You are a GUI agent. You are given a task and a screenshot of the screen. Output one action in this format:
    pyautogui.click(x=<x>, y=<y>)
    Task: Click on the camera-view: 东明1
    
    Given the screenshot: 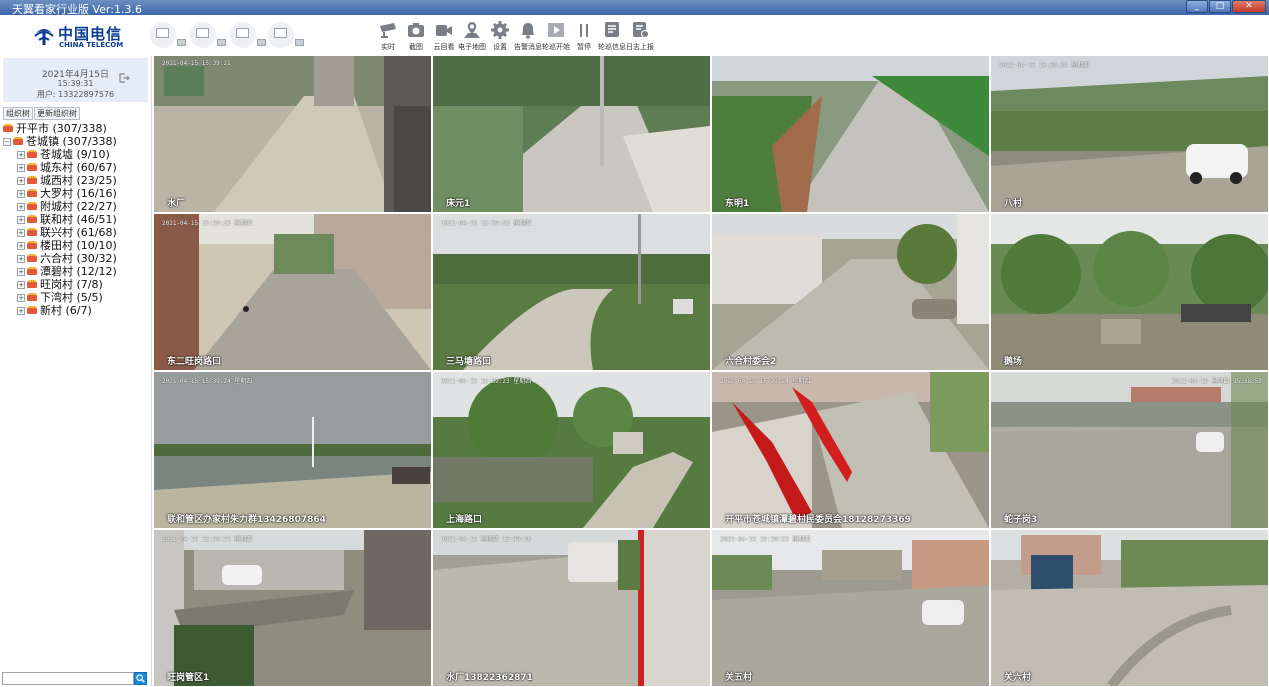 What is the action you would take?
    pyautogui.click(x=850, y=134)
    